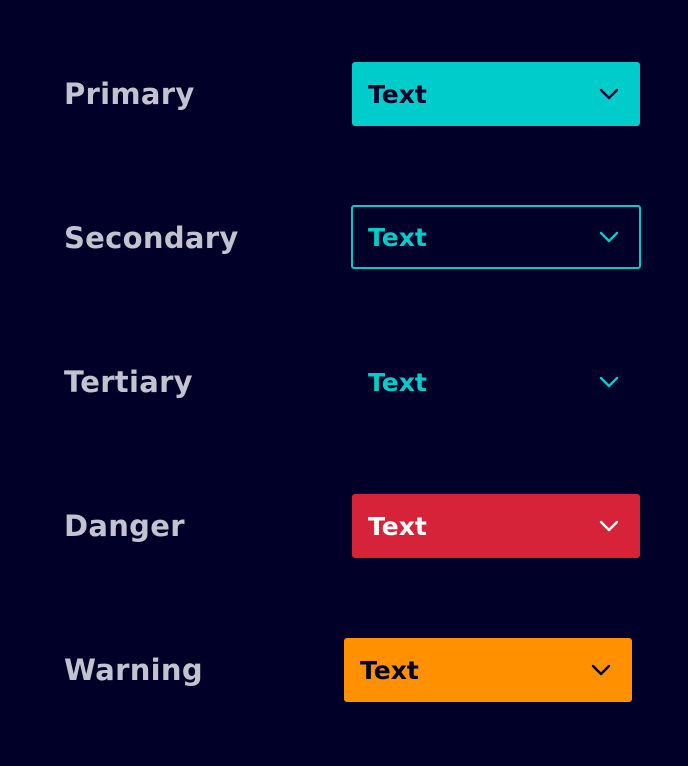 This screenshot has height=766, width=688. I want to click on tertiary-dropdown-button: Text, so click(496, 382).